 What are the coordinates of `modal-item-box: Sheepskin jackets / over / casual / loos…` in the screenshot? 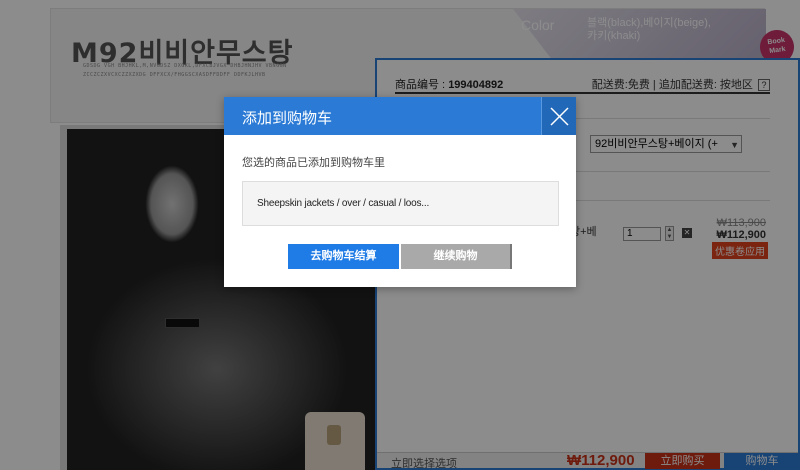 It's located at (400, 203).